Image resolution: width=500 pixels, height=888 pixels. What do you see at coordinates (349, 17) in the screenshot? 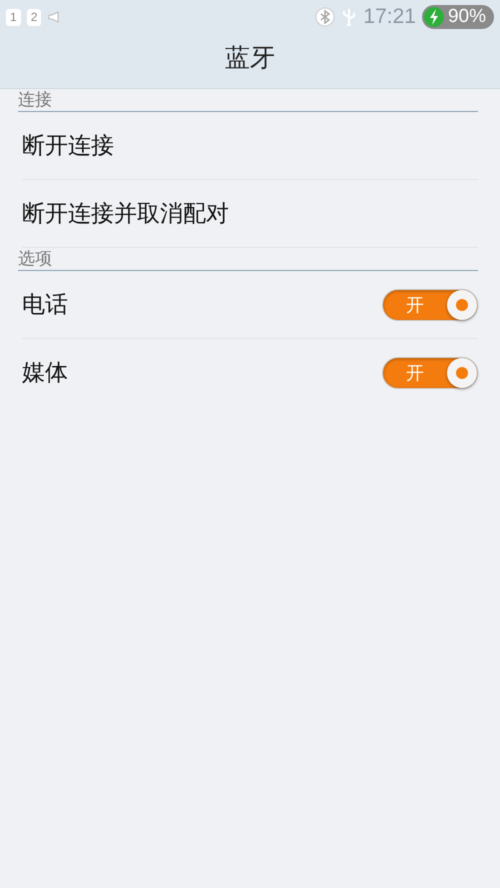
I see `usb-icon` at bounding box center [349, 17].